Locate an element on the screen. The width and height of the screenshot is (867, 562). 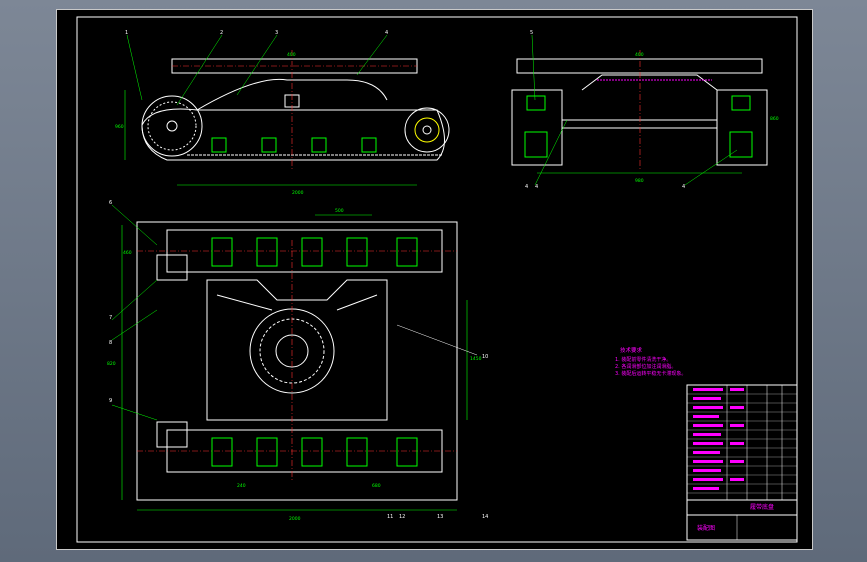
label-4: 4 is located at coordinates (386, 33).